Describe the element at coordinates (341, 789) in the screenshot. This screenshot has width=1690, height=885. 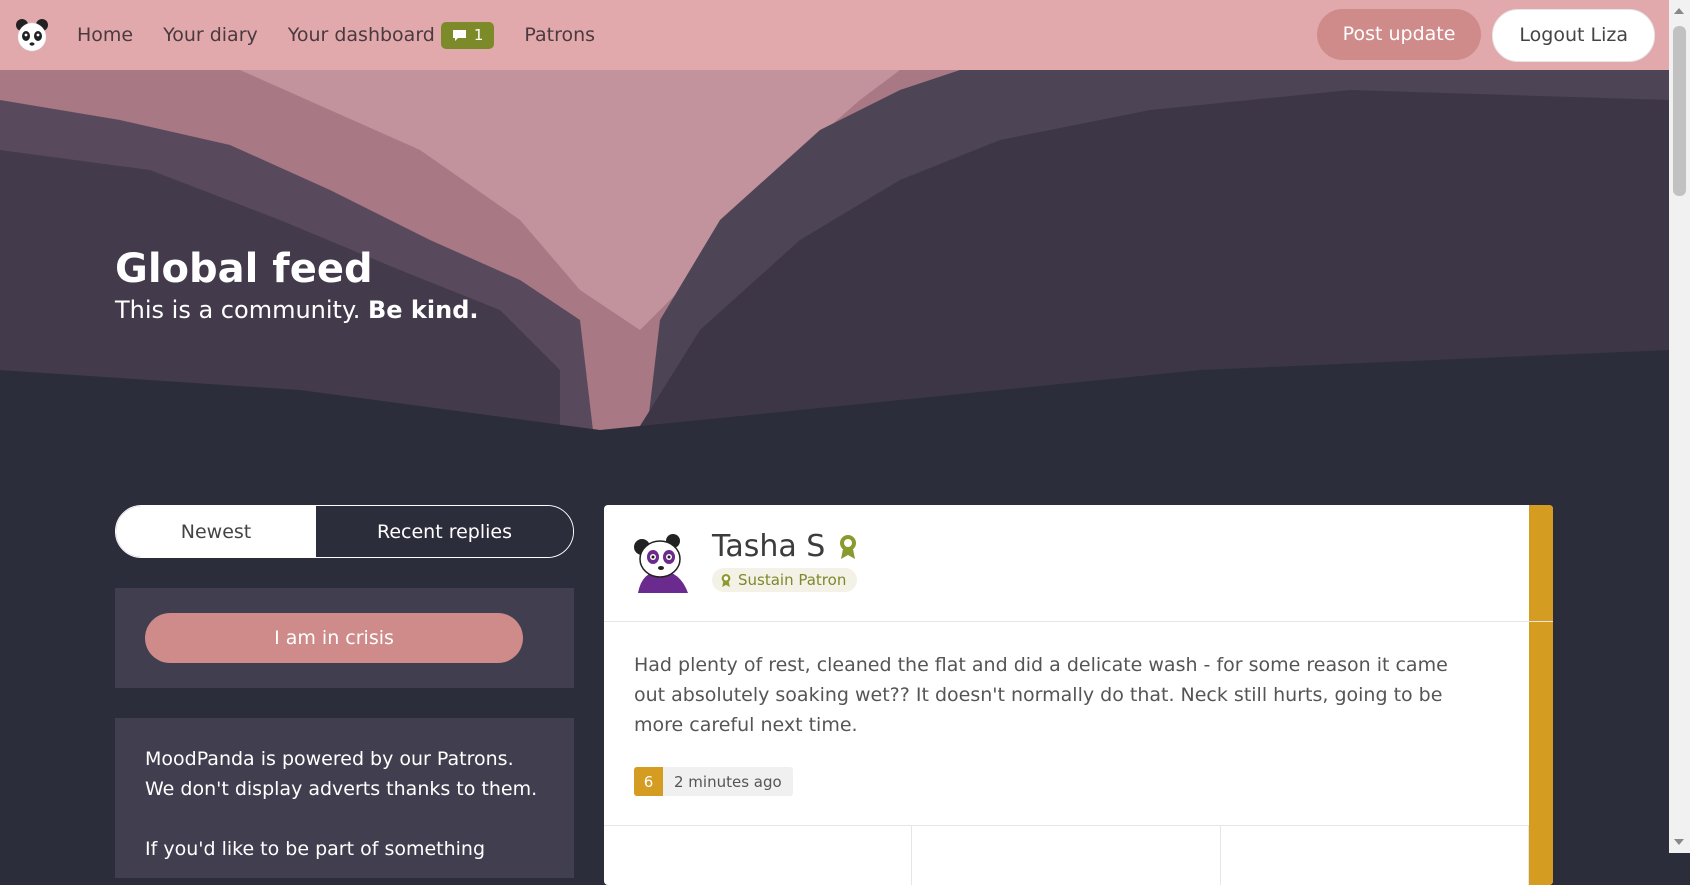
I see `patrons-text-line2: We don't display adverts thanks to them.` at that location.